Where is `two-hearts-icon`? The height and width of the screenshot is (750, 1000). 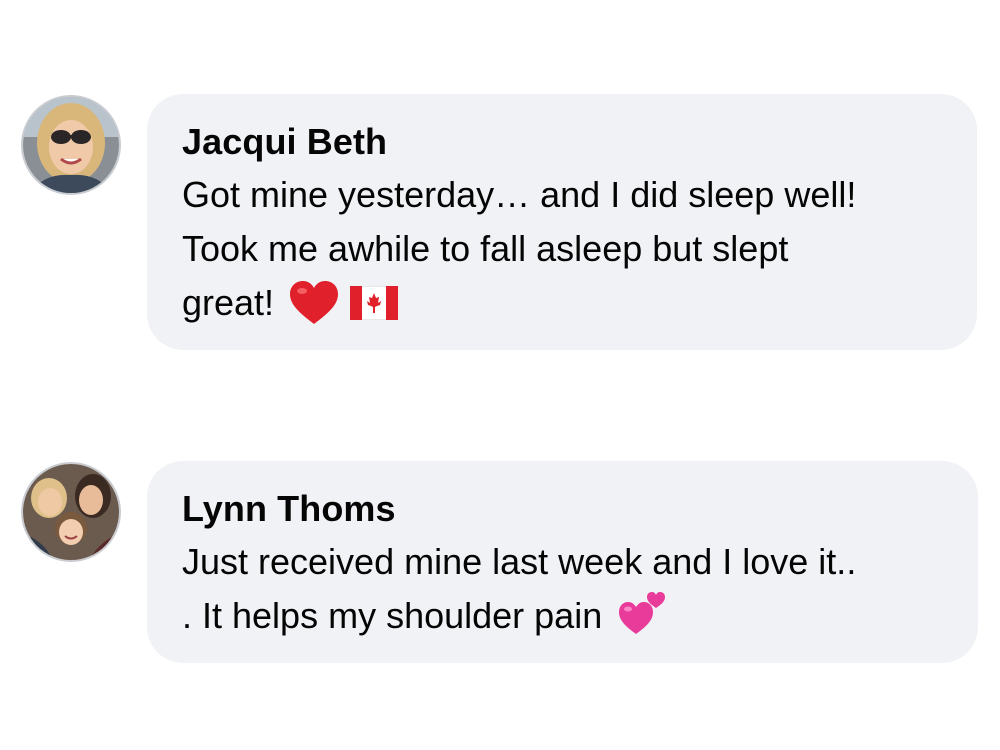 two-hearts-icon is located at coordinates (643, 611).